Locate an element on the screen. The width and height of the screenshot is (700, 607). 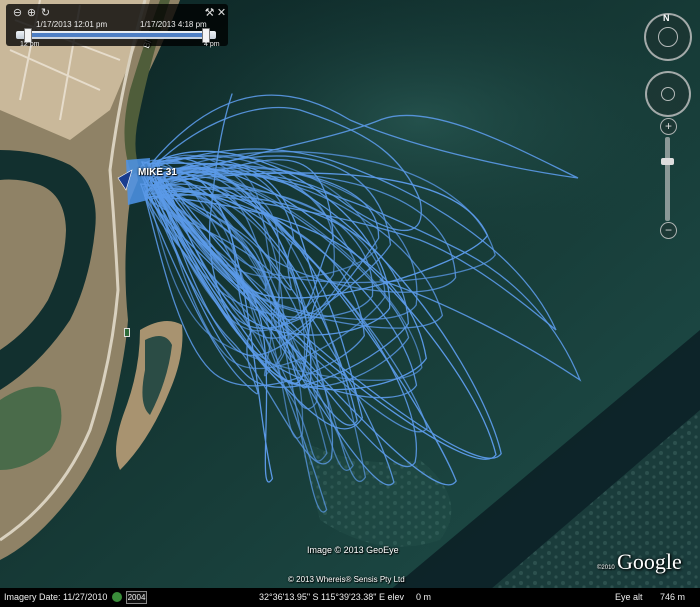
data-attribution: © 2013 Whereis® Sensis Pty Ltd is located at coordinates (346, 579).